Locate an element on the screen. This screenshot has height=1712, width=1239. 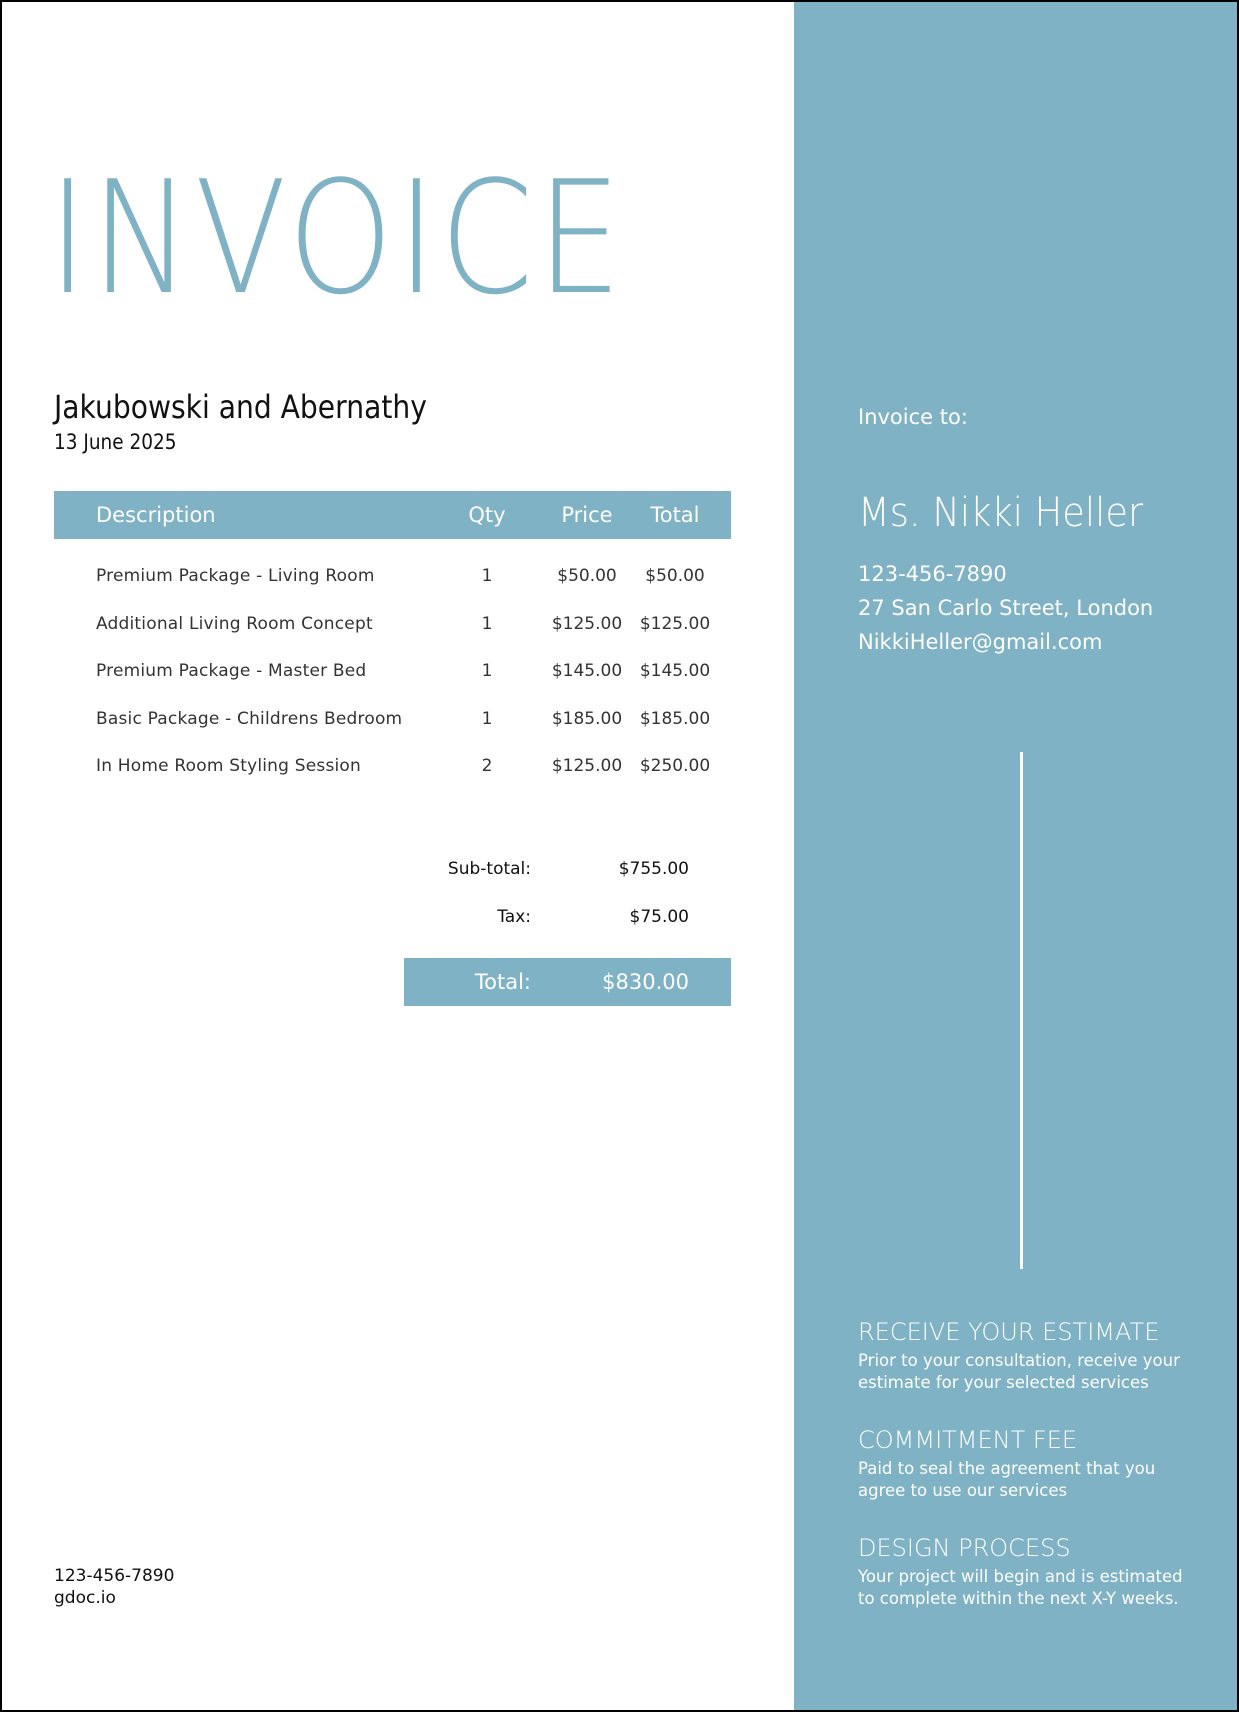
header-total: Total is located at coordinates (675, 515).